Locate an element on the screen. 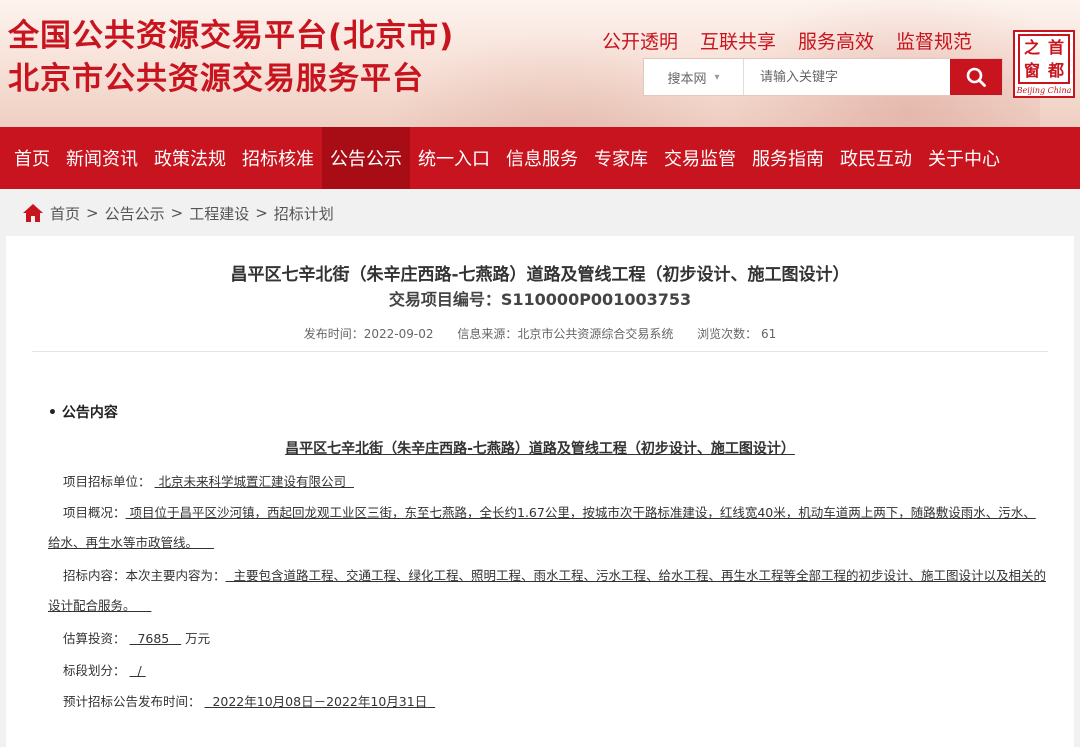  search-icon is located at coordinates (976, 77).